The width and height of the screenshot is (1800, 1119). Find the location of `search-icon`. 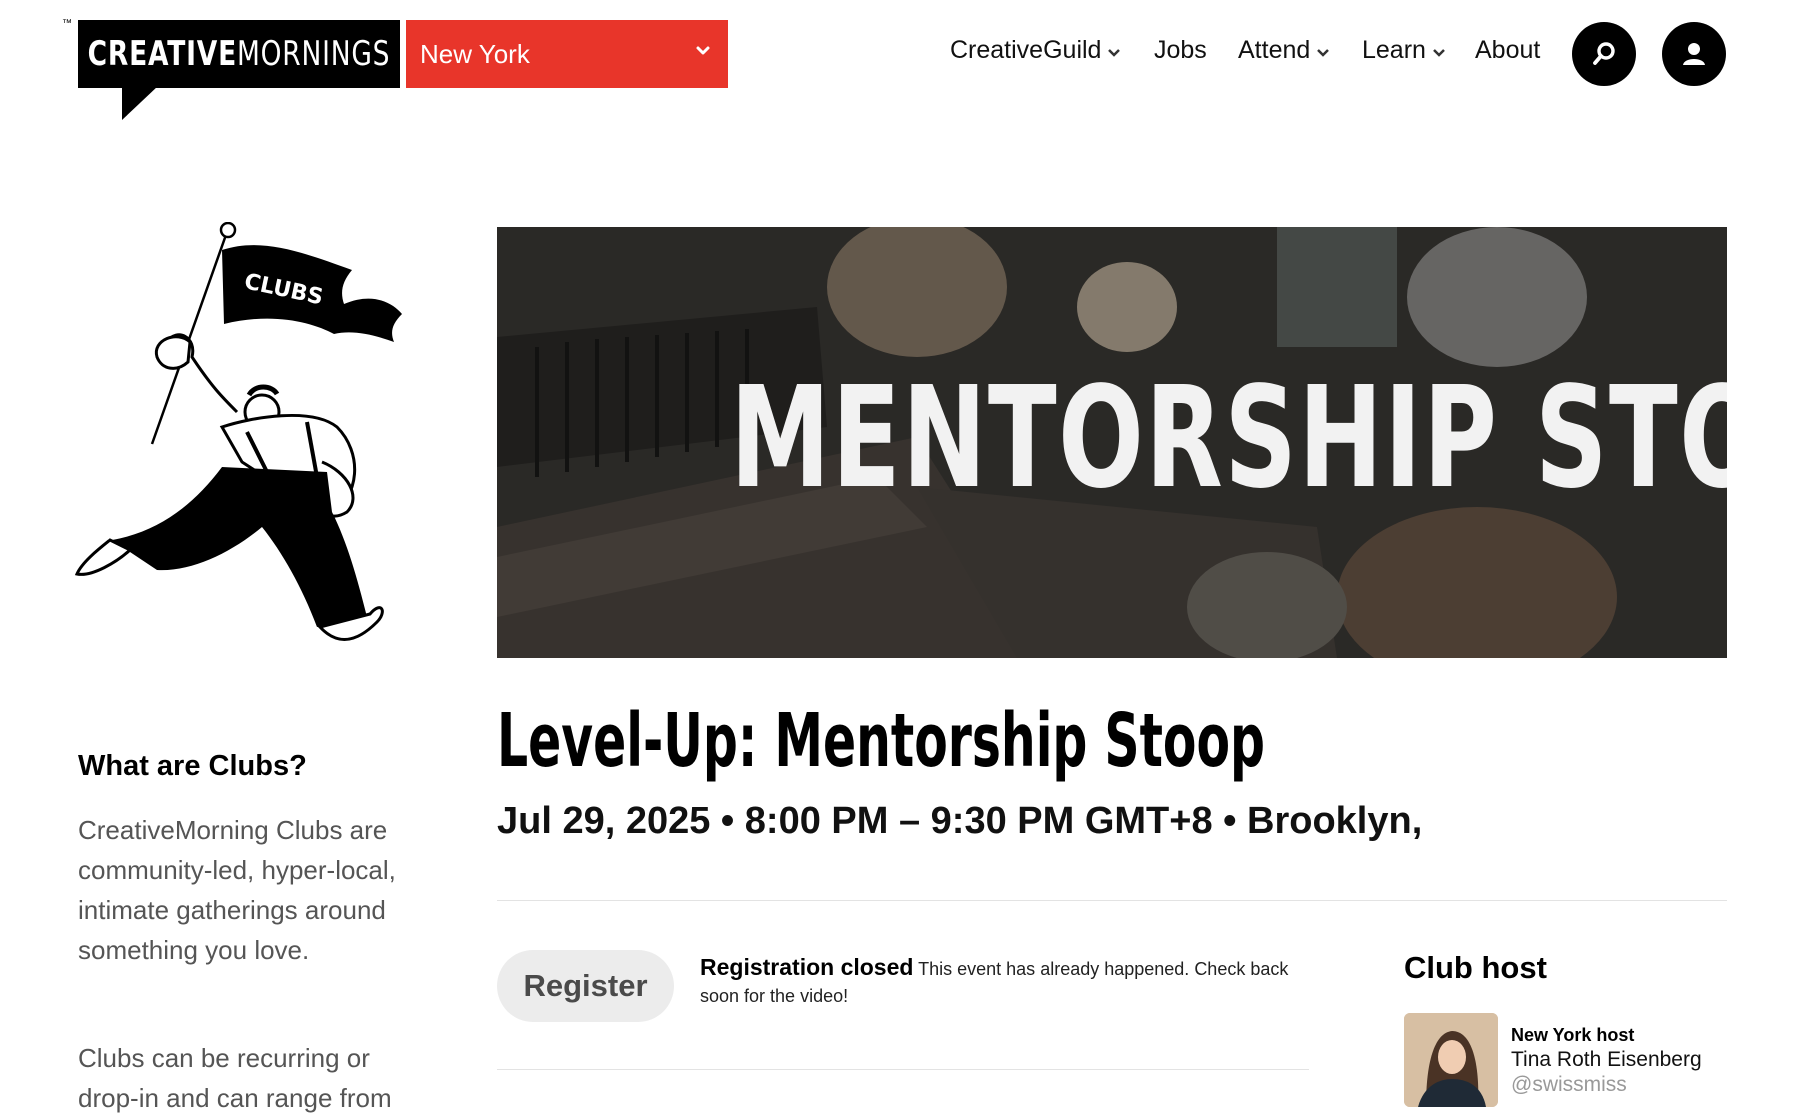

search-icon is located at coordinates (1604, 53).